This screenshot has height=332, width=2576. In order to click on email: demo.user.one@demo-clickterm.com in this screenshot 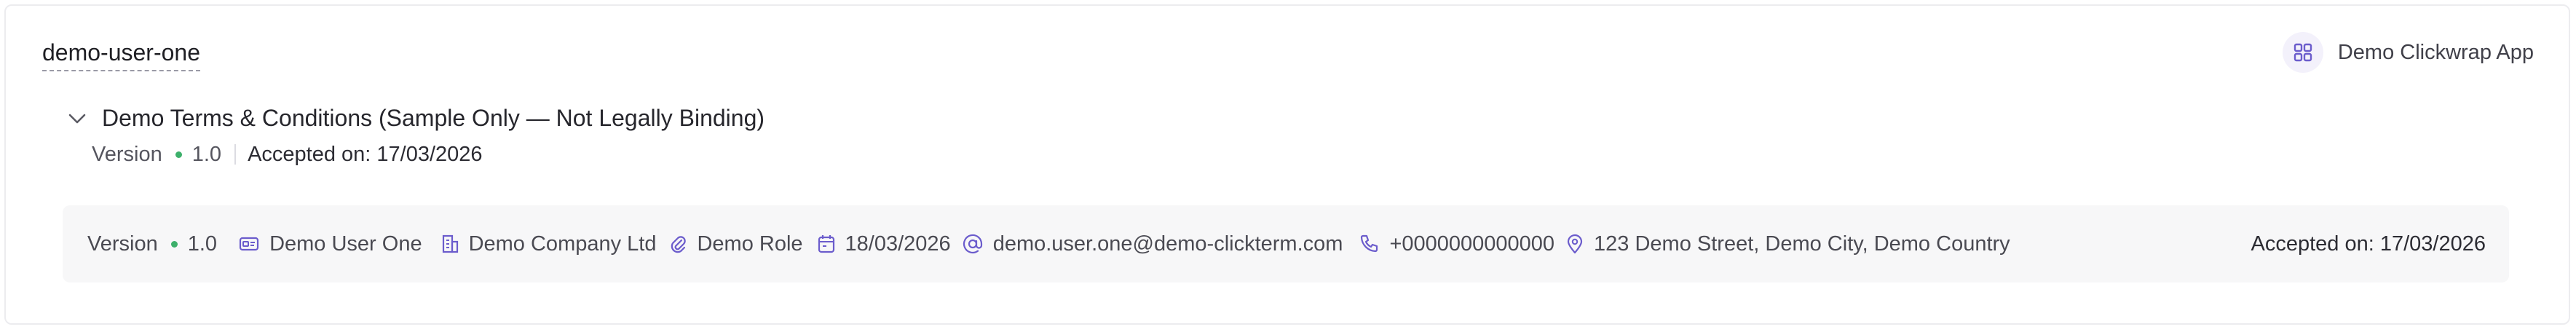, I will do `click(1167, 244)`.